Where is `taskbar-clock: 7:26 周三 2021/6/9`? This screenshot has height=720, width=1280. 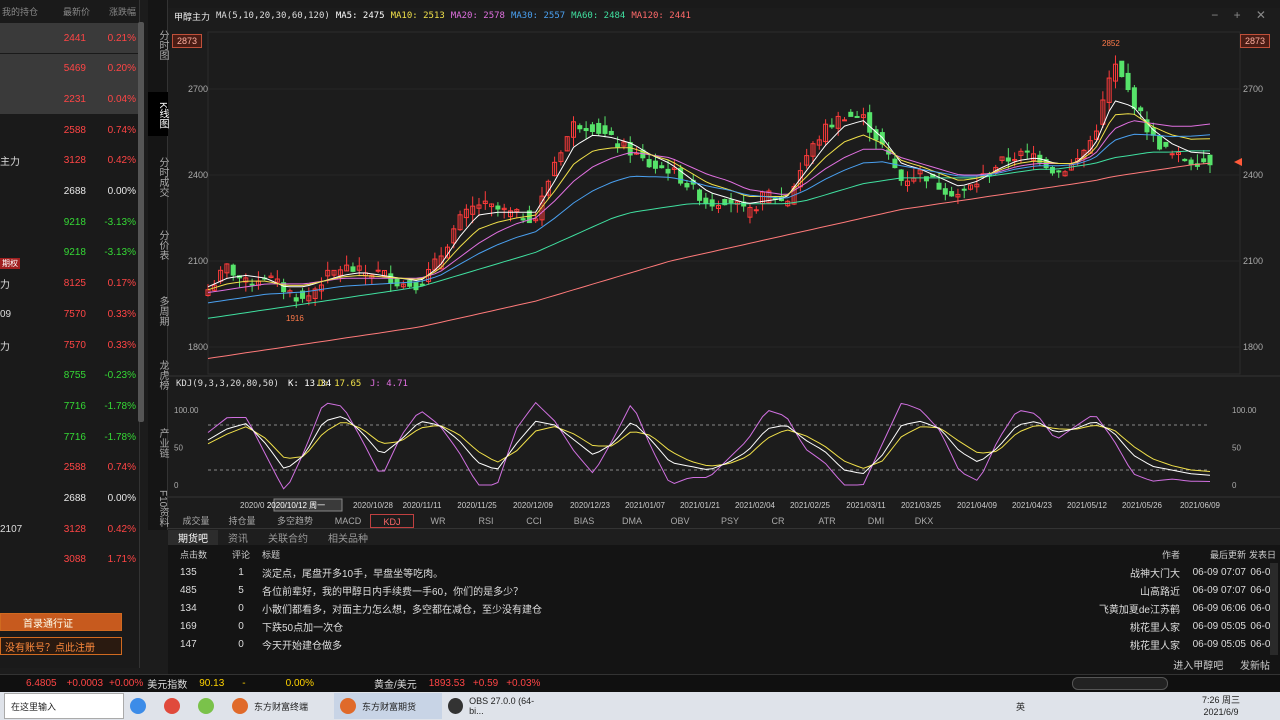 taskbar-clock: 7:26 周三 2021/6/9 is located at coordinates (1221, 706).